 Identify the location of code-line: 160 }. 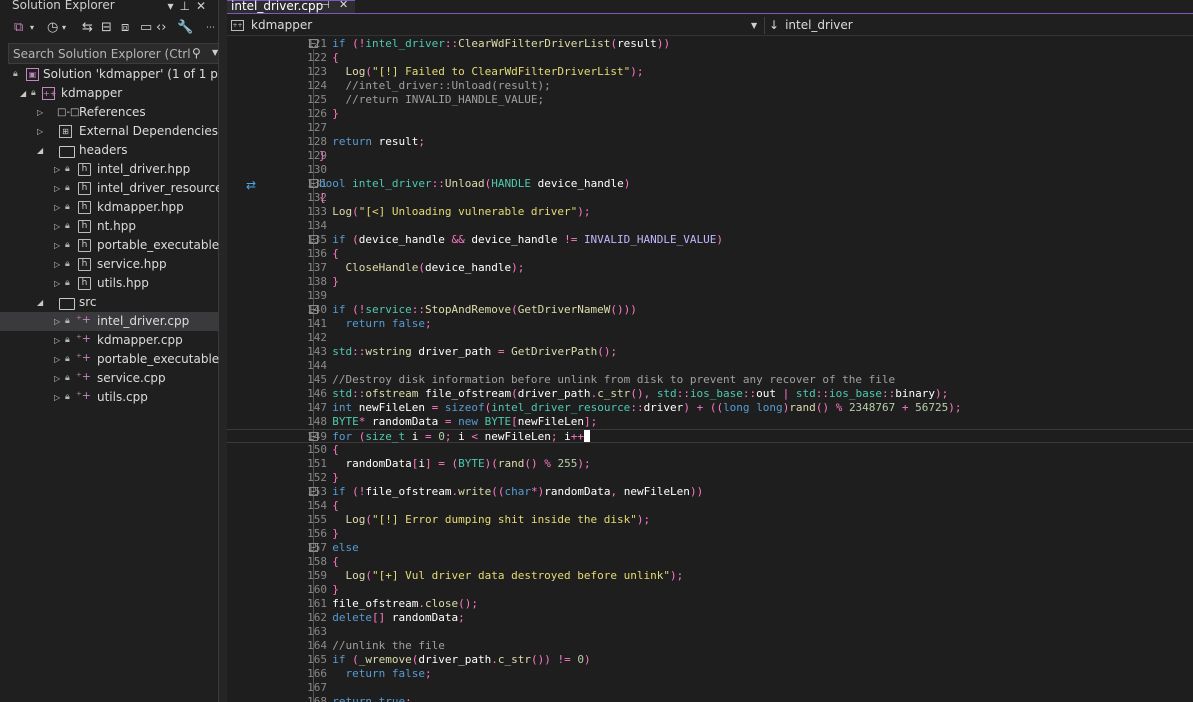
(710, 590).